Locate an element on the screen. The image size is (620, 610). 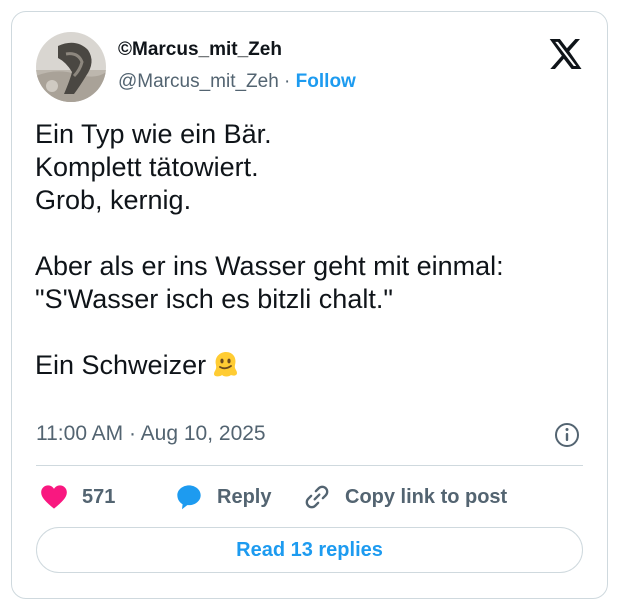
author-block: ©Marcus_mit_Zeh @Marcus_mit_Zeh · Follow is located at coordinates (237, 66).